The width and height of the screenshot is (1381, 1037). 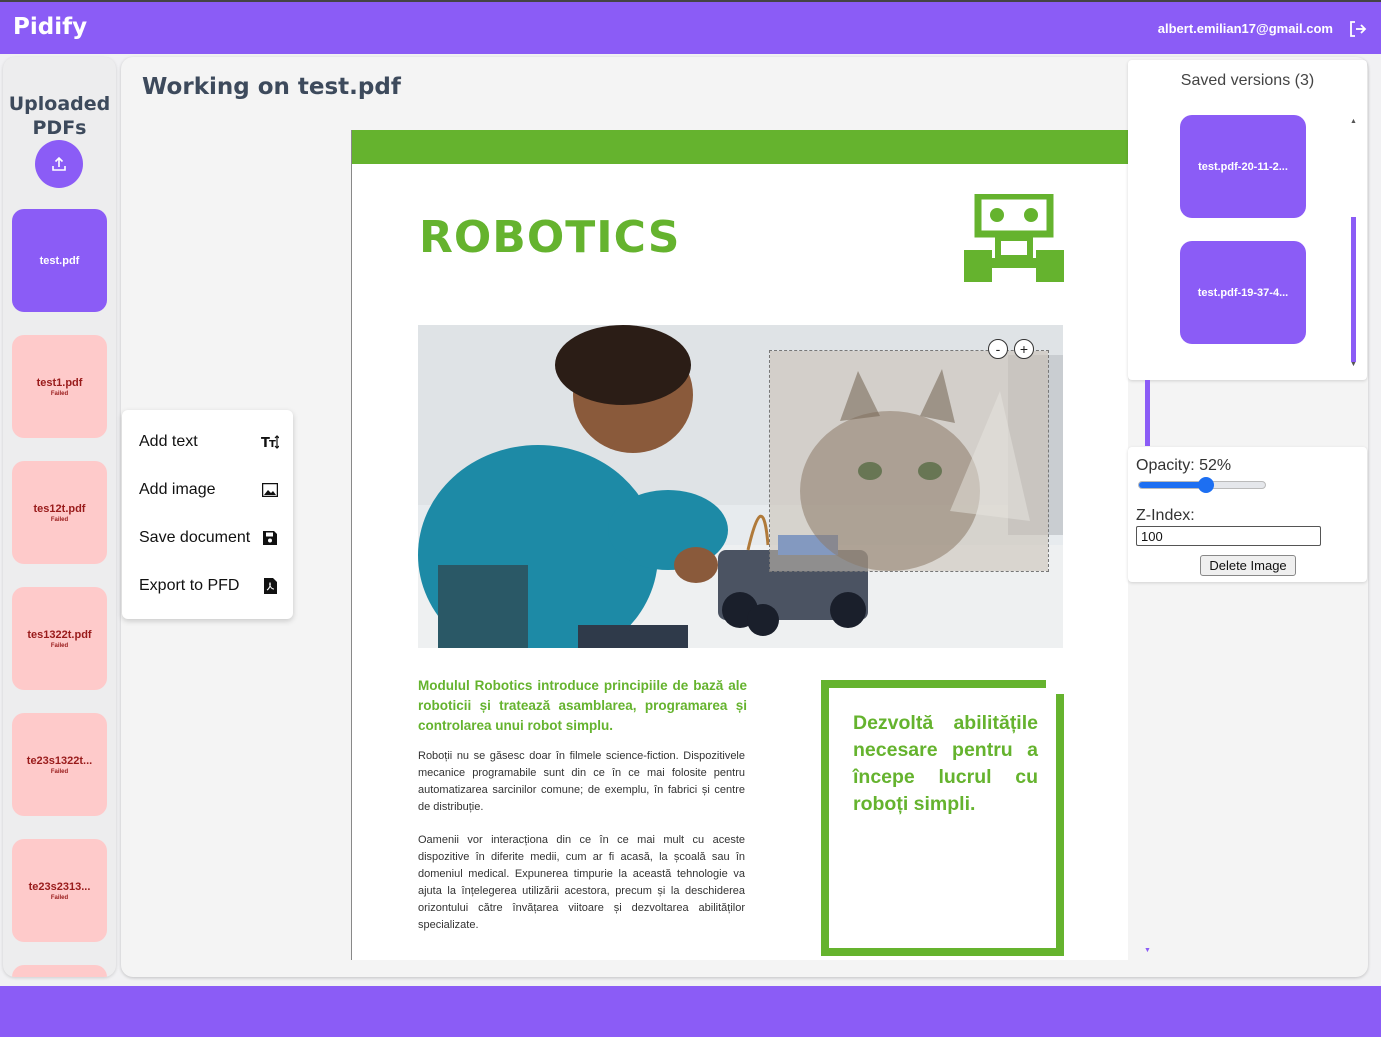 What do you see at coordinates (1245, 28) in the screenshot?
I see `user-email: albert.emilian17@gmail.com` at bounding box center [1245, 28].